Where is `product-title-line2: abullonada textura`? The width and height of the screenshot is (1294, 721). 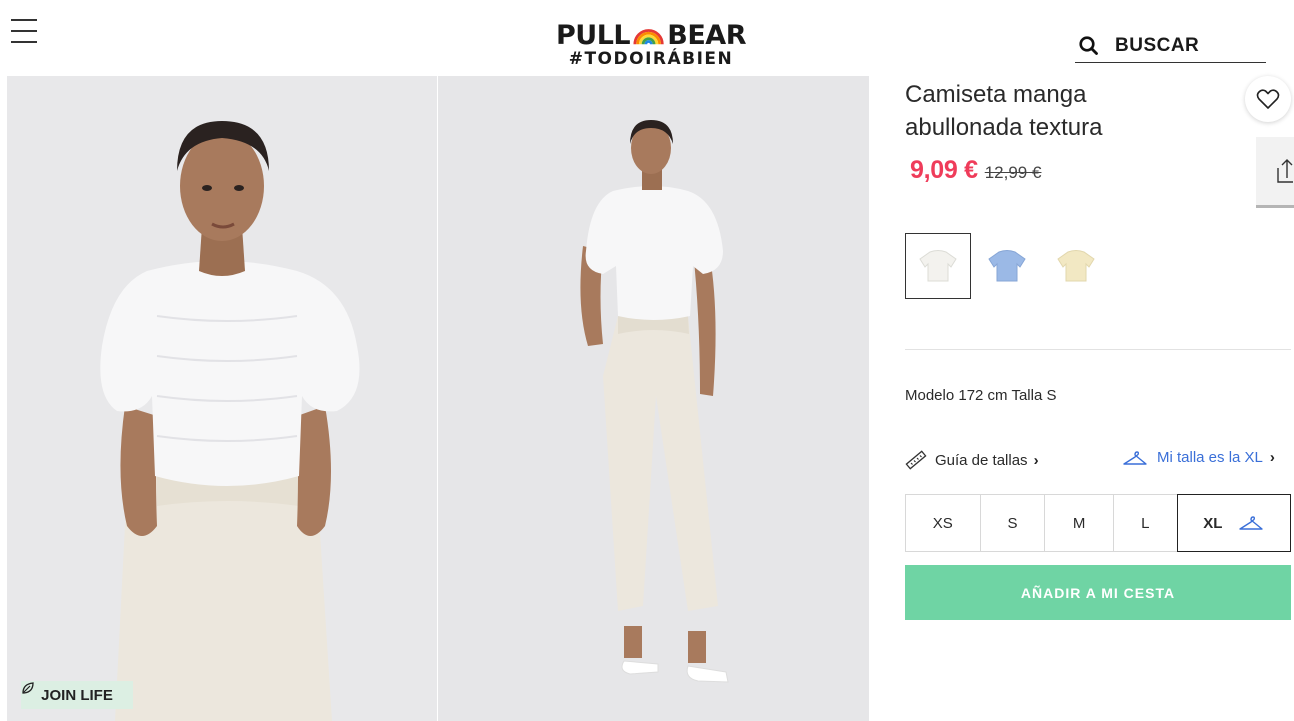 product-title-line2: abullonada textura is located at coordinates (1004, 127).